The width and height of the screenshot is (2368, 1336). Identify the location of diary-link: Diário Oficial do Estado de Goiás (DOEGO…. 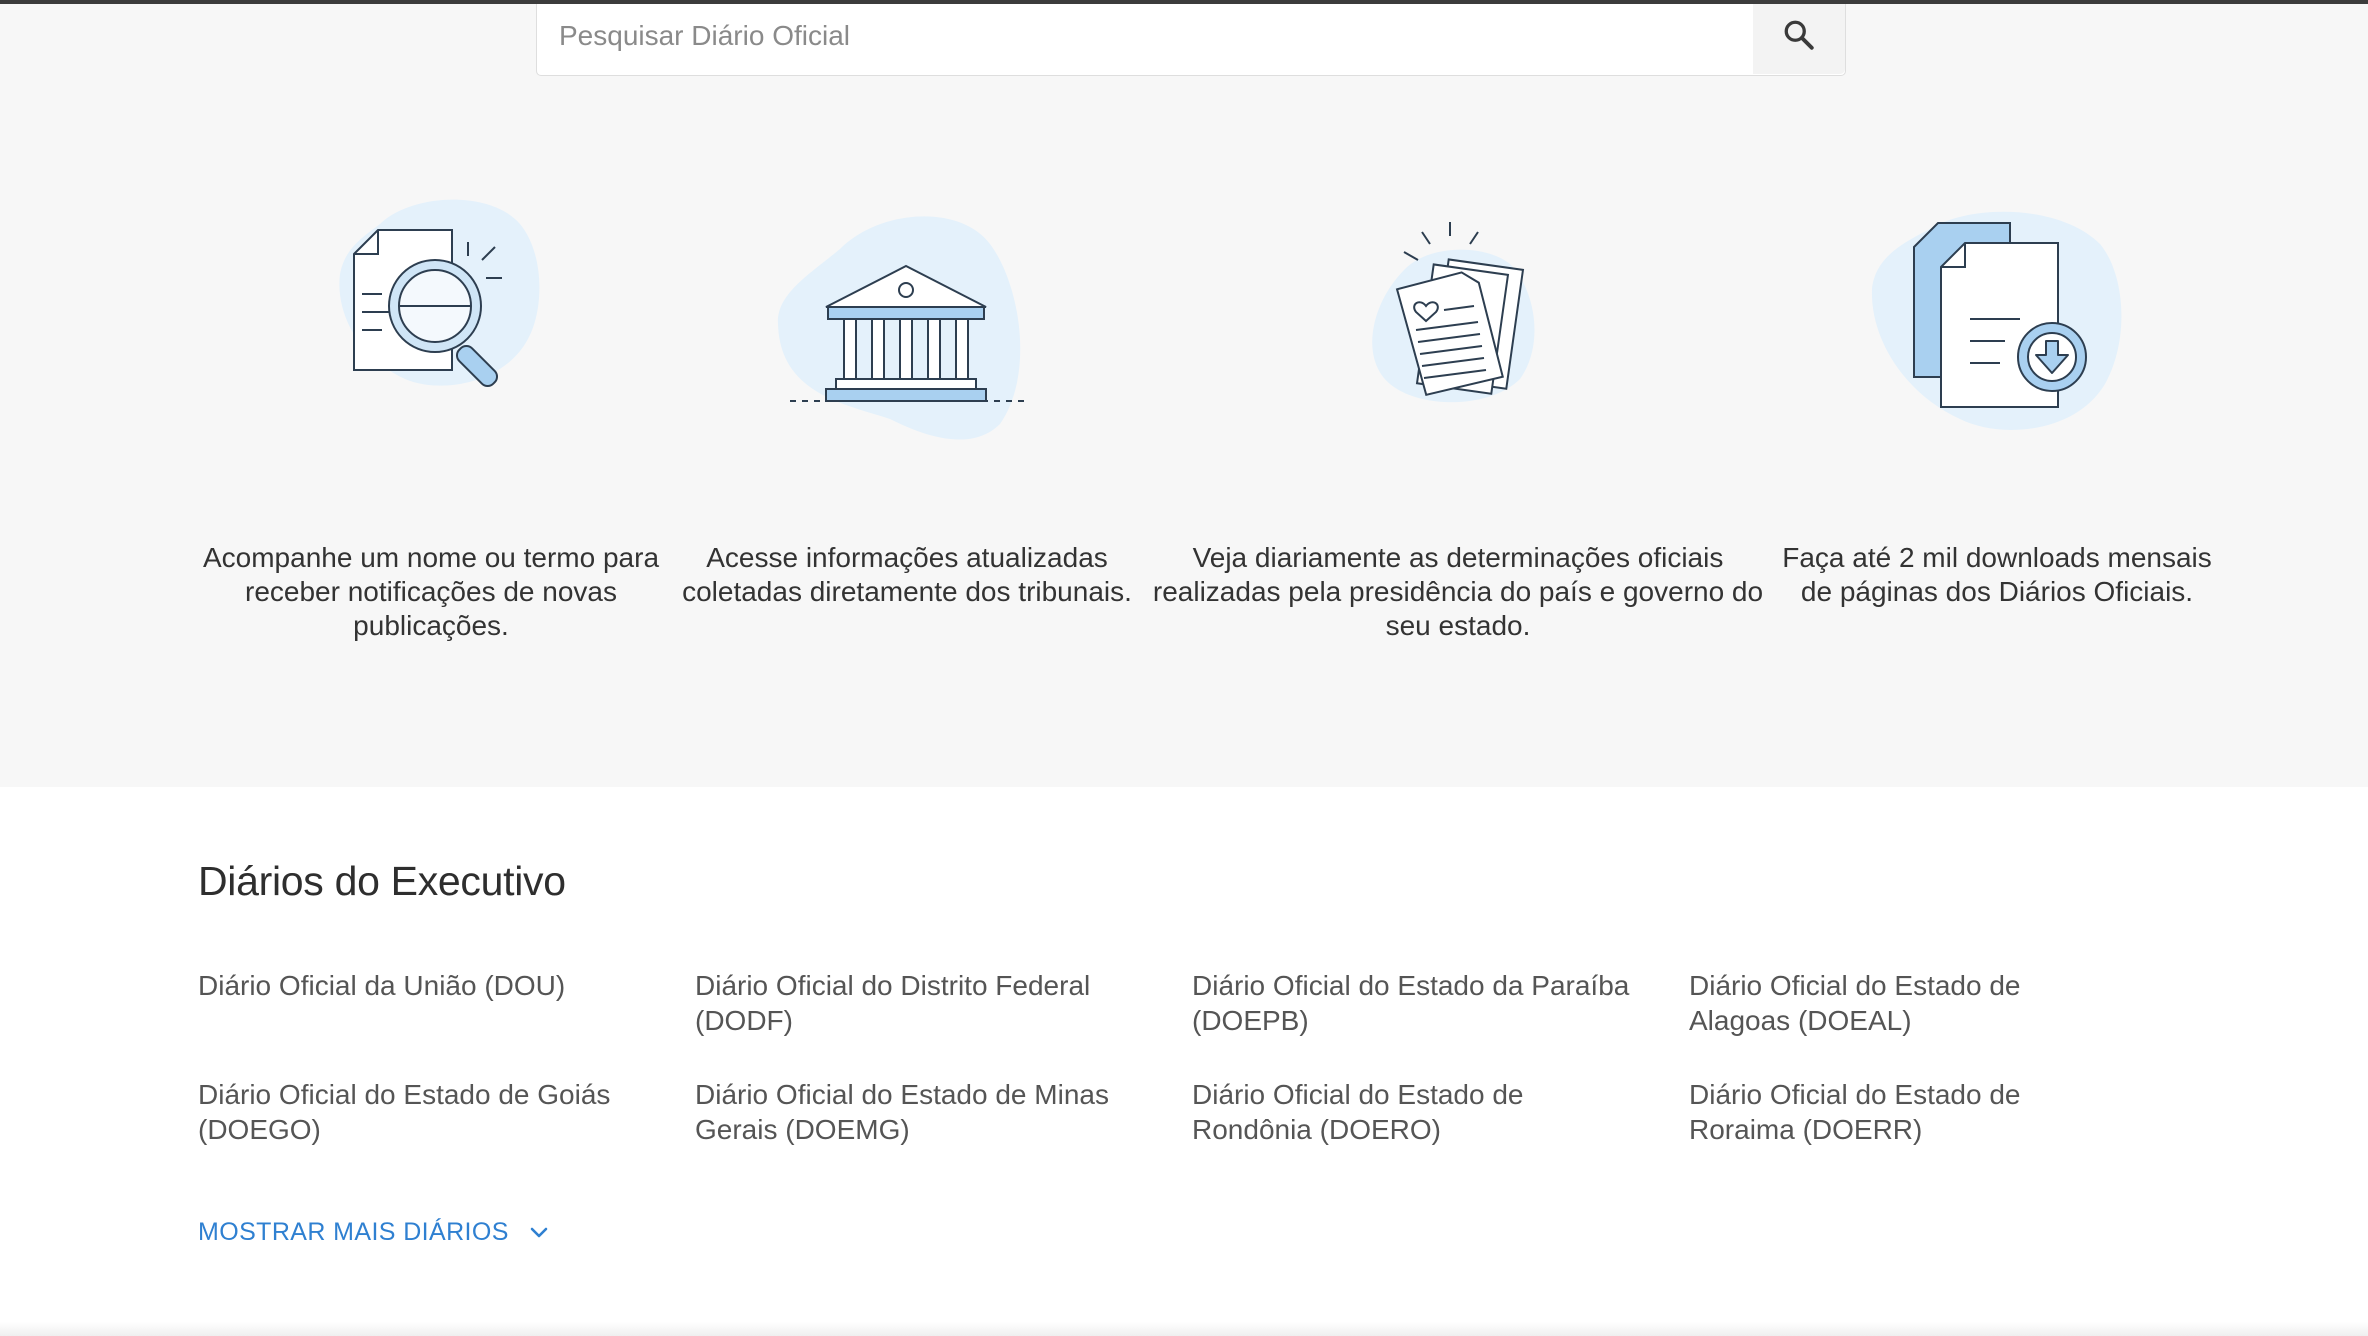
(428, 1112).